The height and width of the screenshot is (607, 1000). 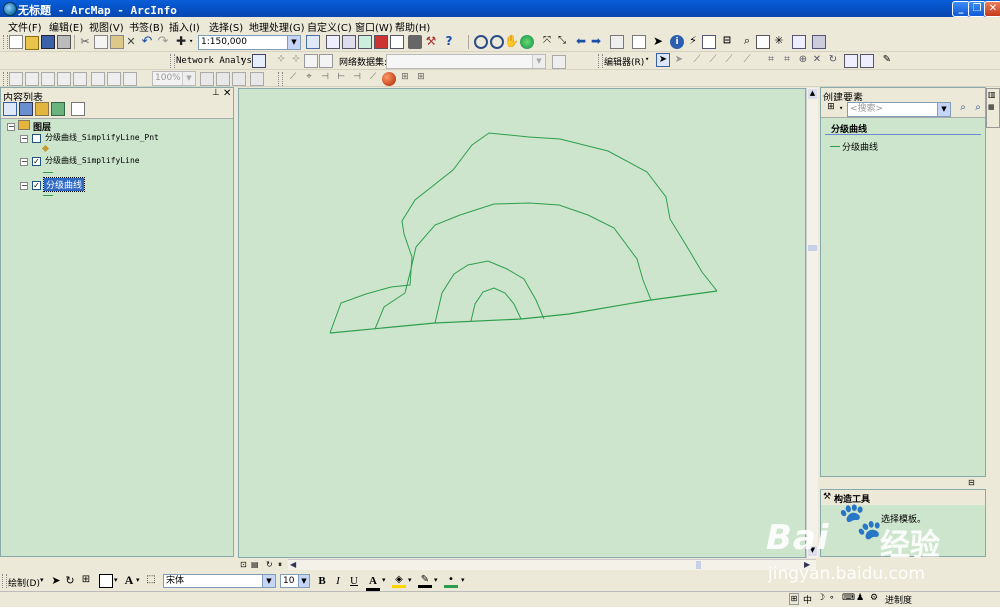 I want to click on line-color-icon: ✎, so click(x=425, y=581).